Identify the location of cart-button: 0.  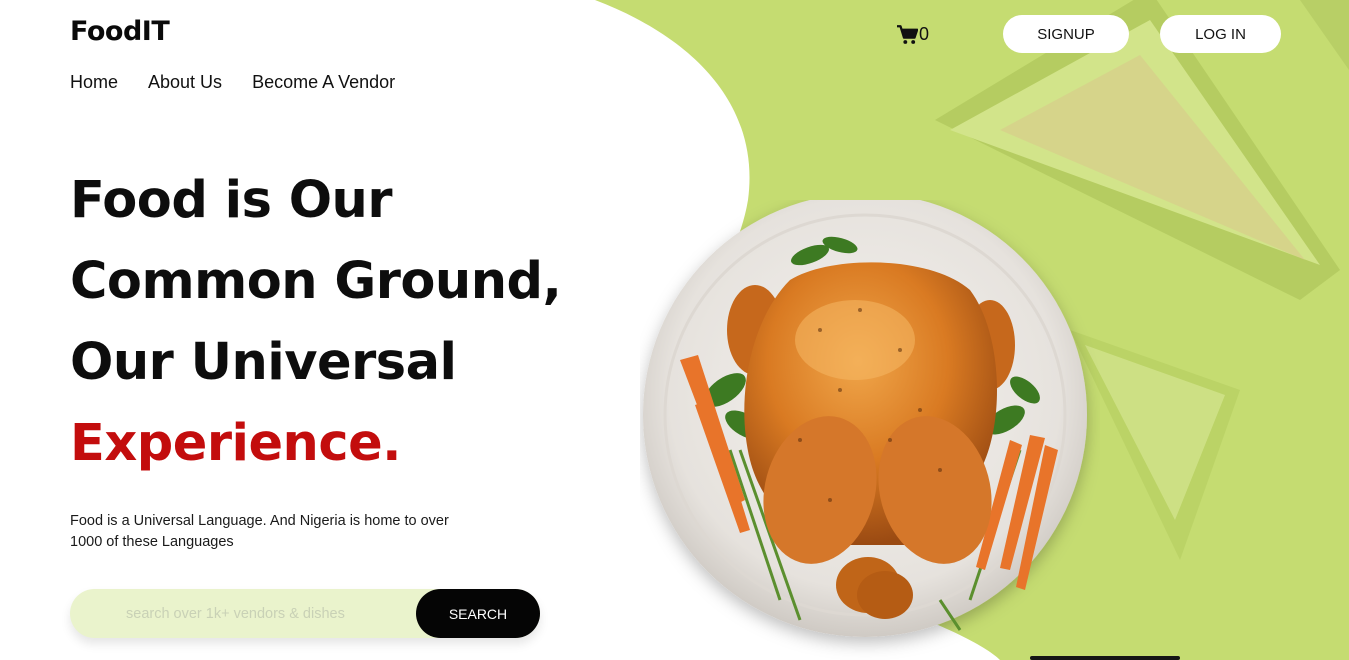
(913, 34).